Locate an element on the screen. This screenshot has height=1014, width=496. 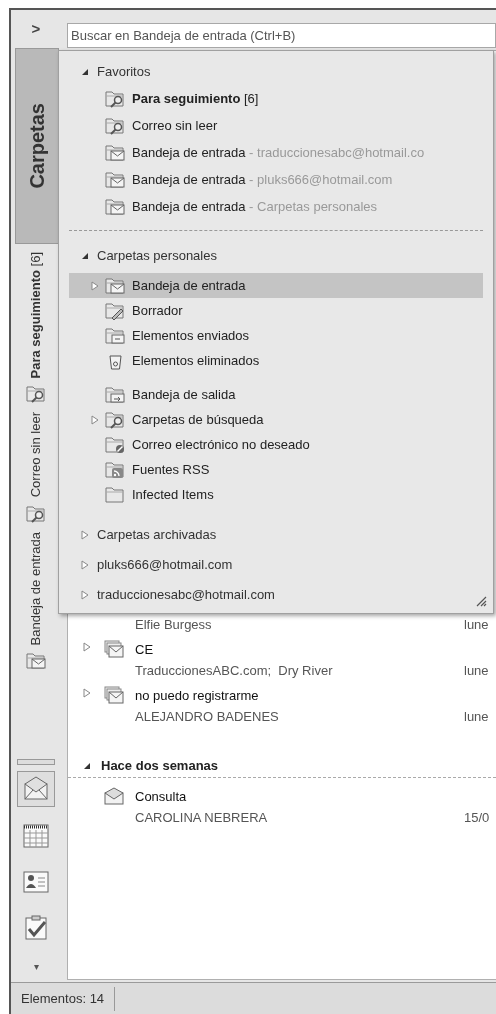
folder-item: Elementos enviados is located at coordinates (276, 335).